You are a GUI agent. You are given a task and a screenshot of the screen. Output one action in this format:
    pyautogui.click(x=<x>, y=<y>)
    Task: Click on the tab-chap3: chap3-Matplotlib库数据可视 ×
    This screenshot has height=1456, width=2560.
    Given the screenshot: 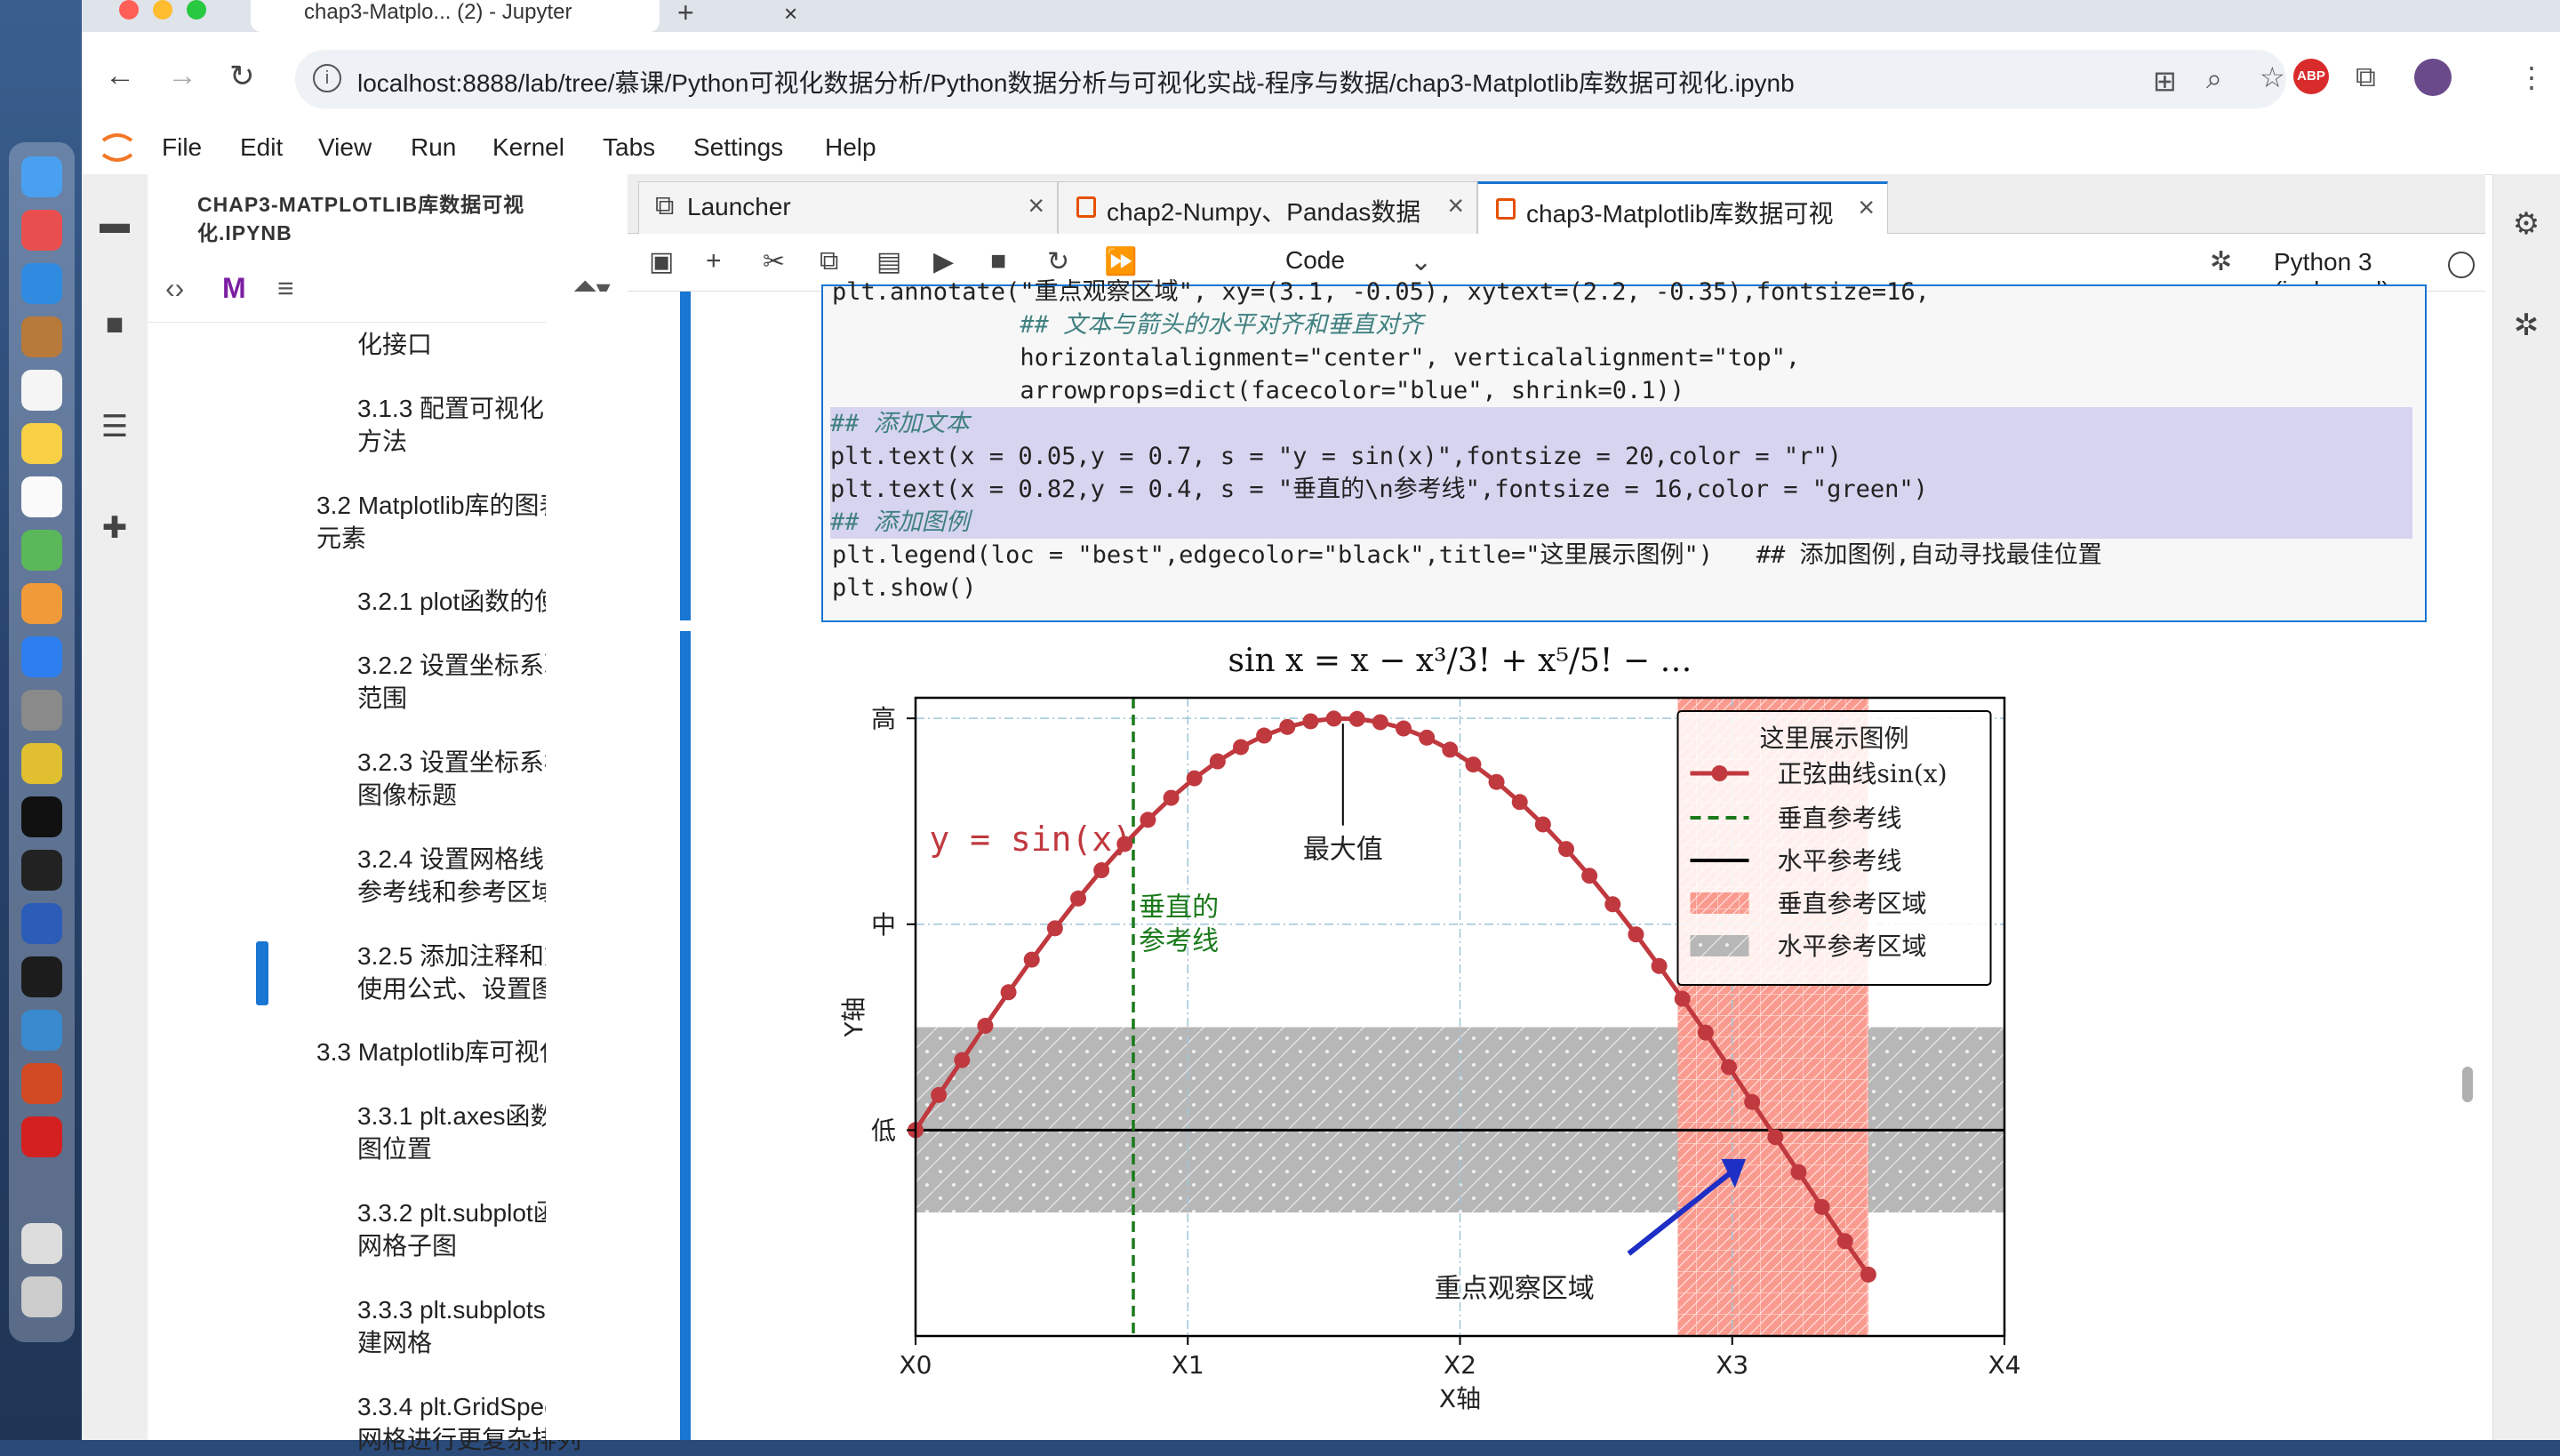 What is the action you would take?
    pyautogui.click(x=1682, y=208)
    